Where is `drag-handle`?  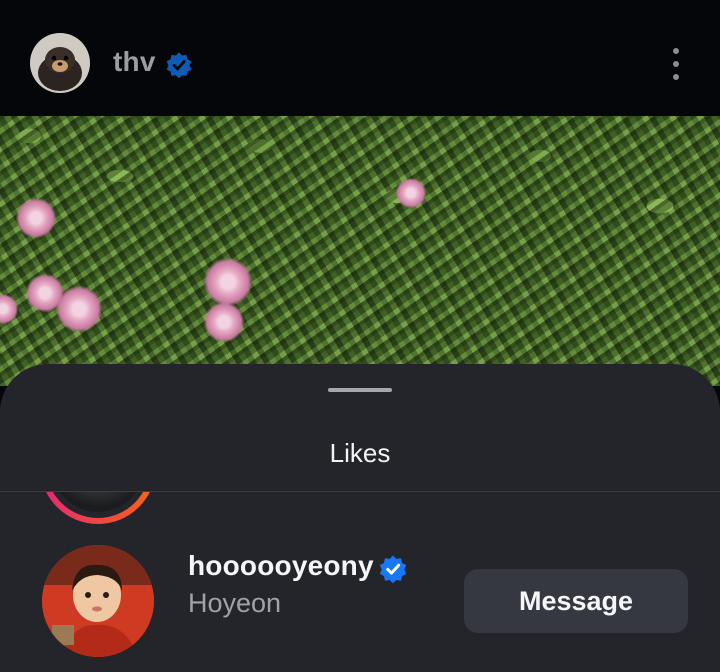 drag-handle is located at coordinates (360, 390).